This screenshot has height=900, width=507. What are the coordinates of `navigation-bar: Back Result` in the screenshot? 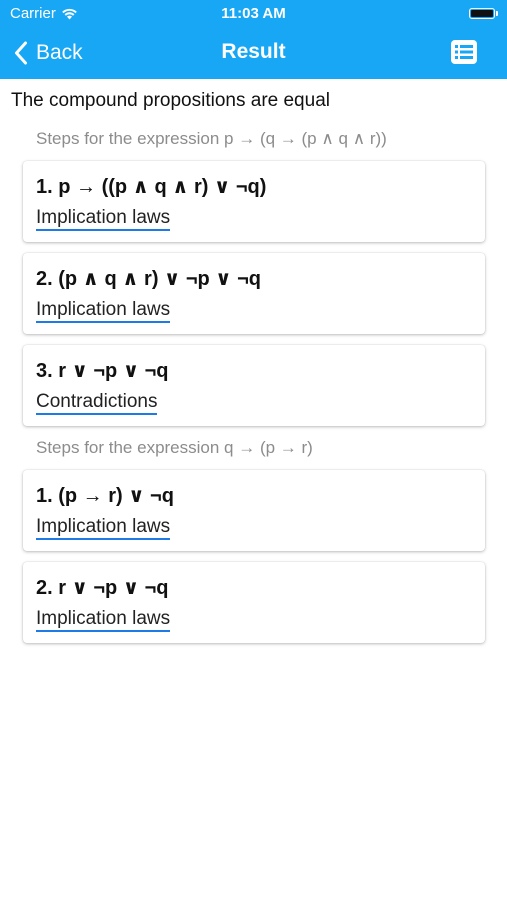 It's located at (253, 53).